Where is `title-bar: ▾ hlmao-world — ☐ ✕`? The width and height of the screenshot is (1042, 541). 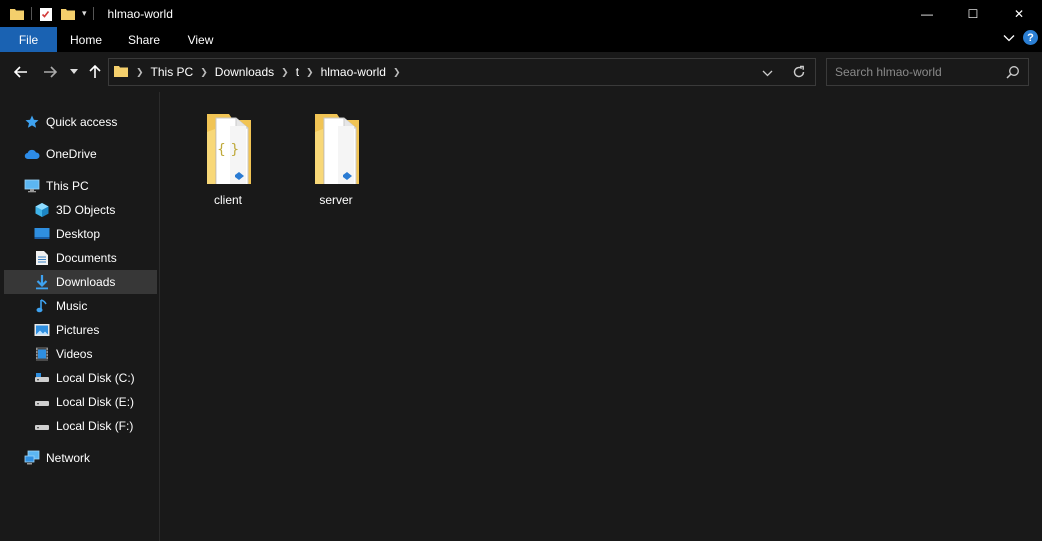 title-bar: ▾ hlmao-world — ☐ ✕ is located at coordinates (521, 13).